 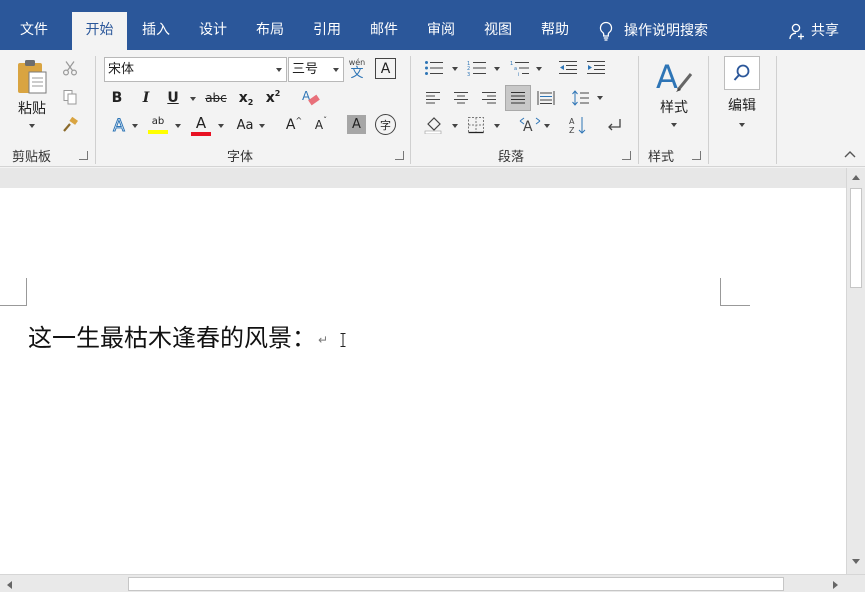 I want to click on chinese-layout-icon: A, so click(x=530, y=125).